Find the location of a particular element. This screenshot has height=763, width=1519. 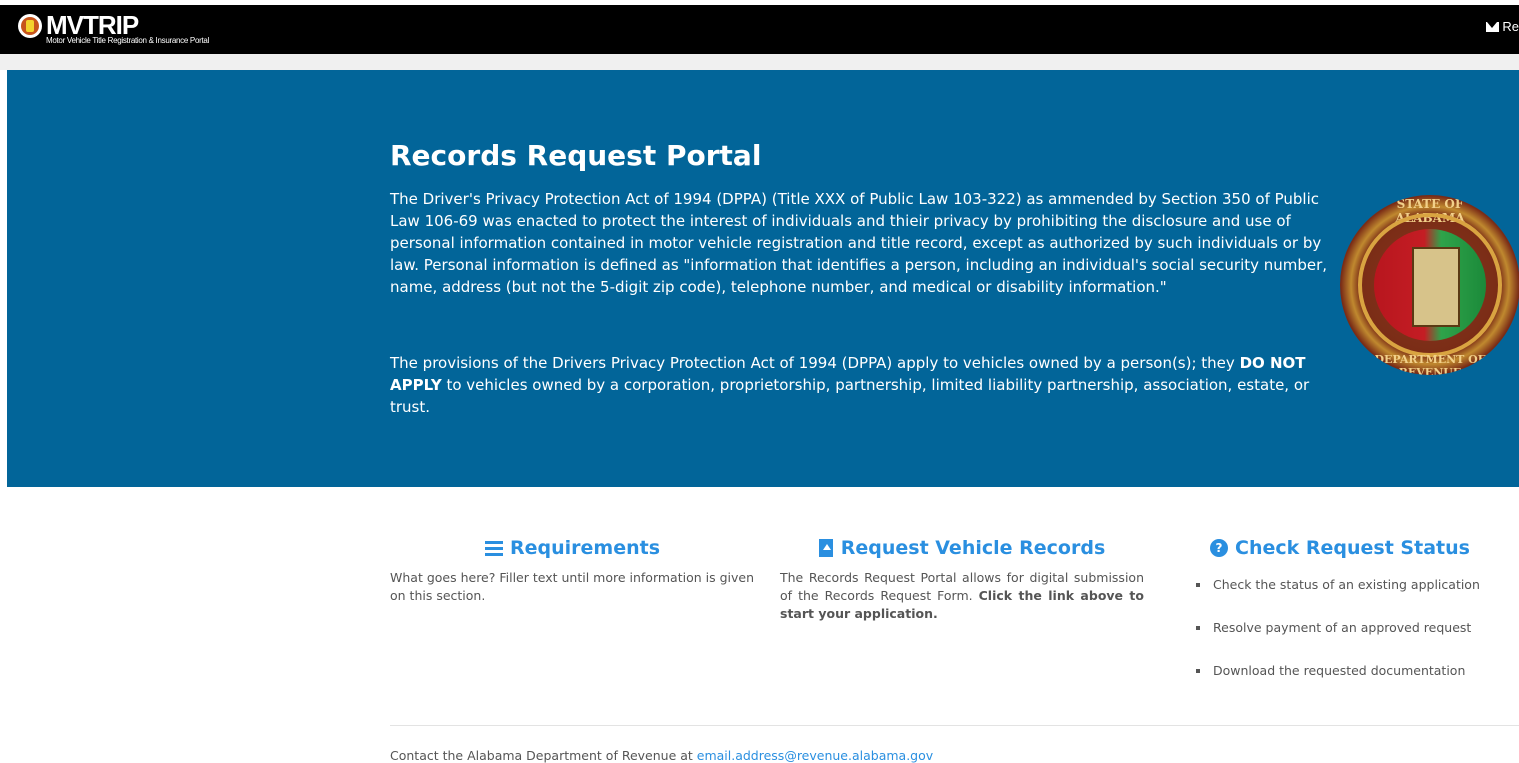

list-icon is located at coordinates (493, 548).